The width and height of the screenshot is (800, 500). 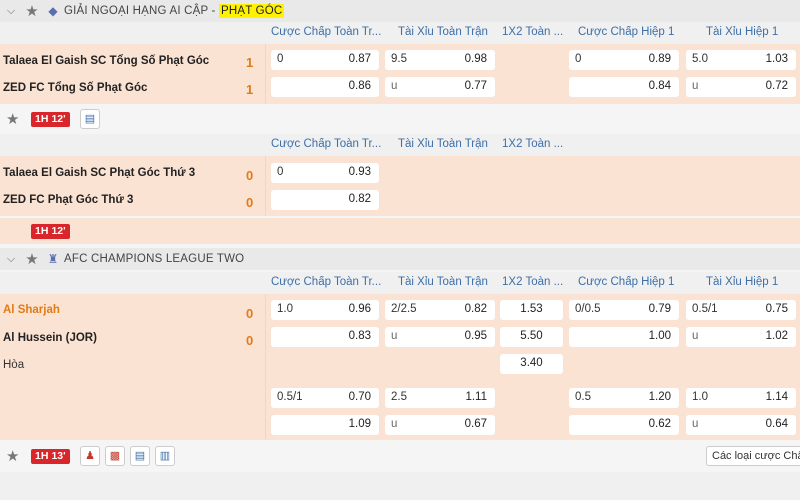 What do you see at coordinates (741, 337) in the screenshot?
I see `odds-cell-h1-ou-under: u 1.02` at bounding box center [741, 337].